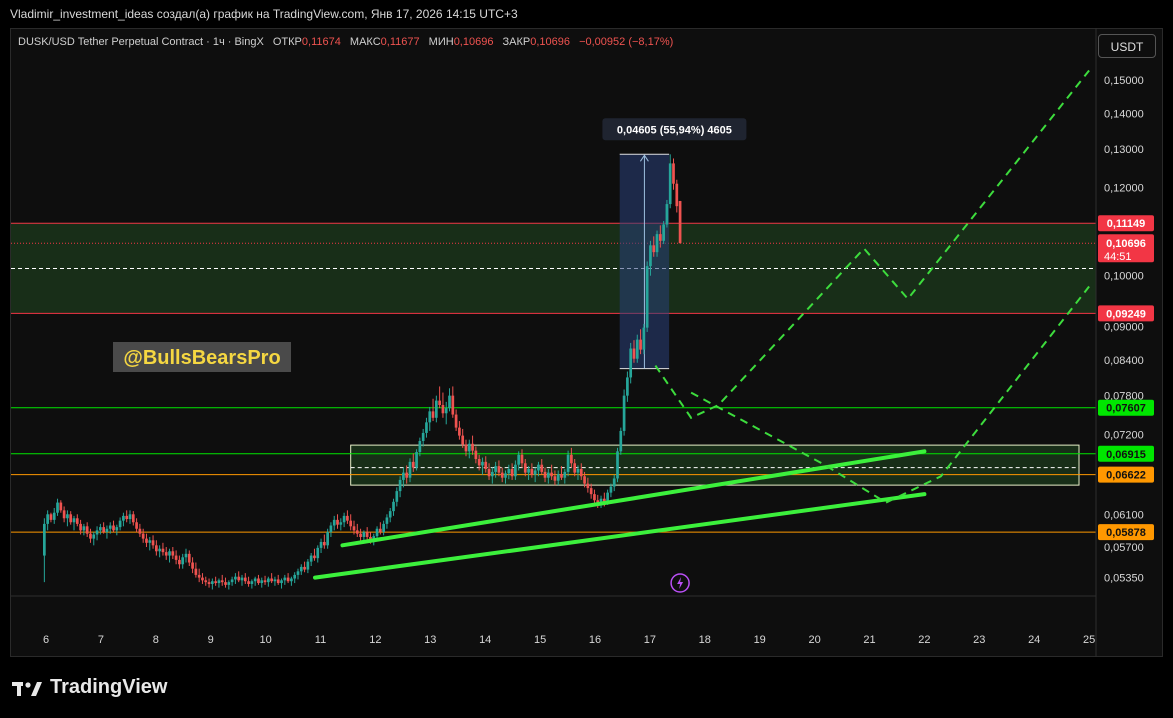 The height and width of the screenshot is (718, 1173). Describe the element at coordinates (1126, 533) in the screenshot. I see `price-tag-label: 0,05878` at that location.